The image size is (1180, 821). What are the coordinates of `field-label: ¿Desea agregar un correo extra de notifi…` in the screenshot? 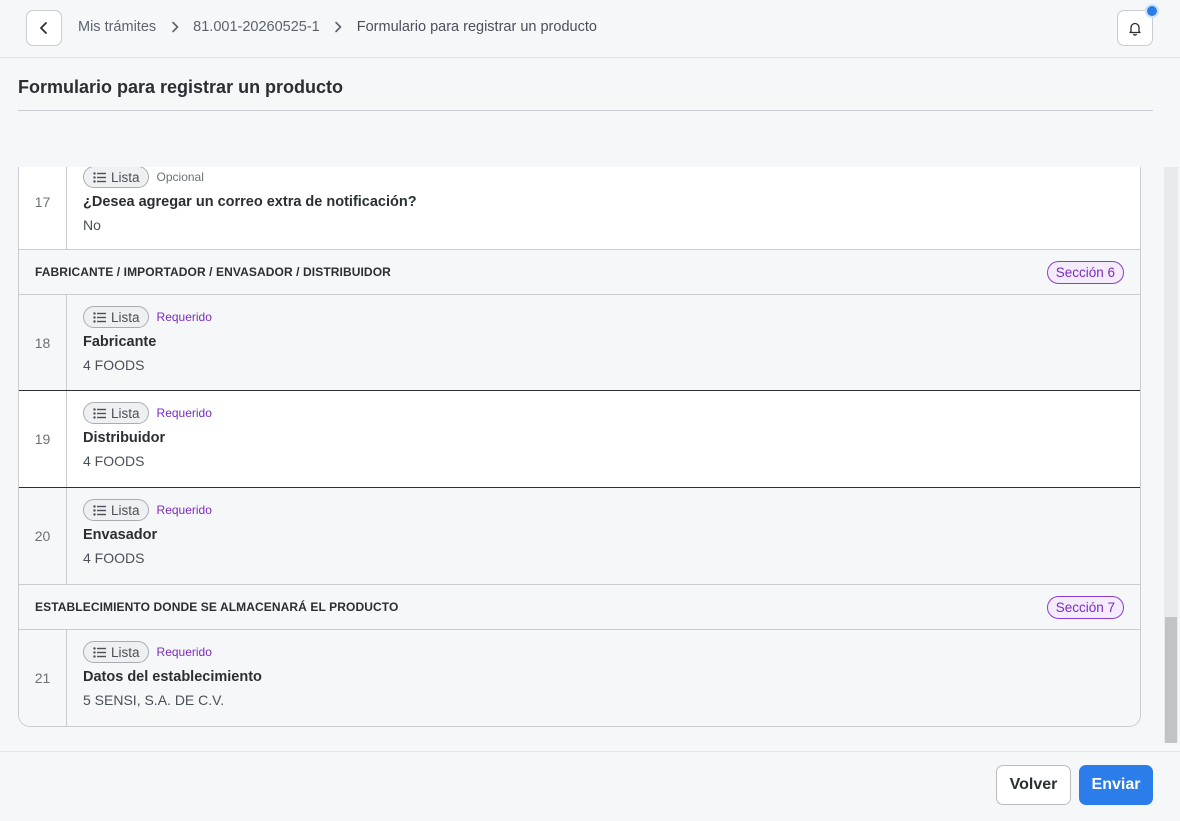 It's located at (250, 202).